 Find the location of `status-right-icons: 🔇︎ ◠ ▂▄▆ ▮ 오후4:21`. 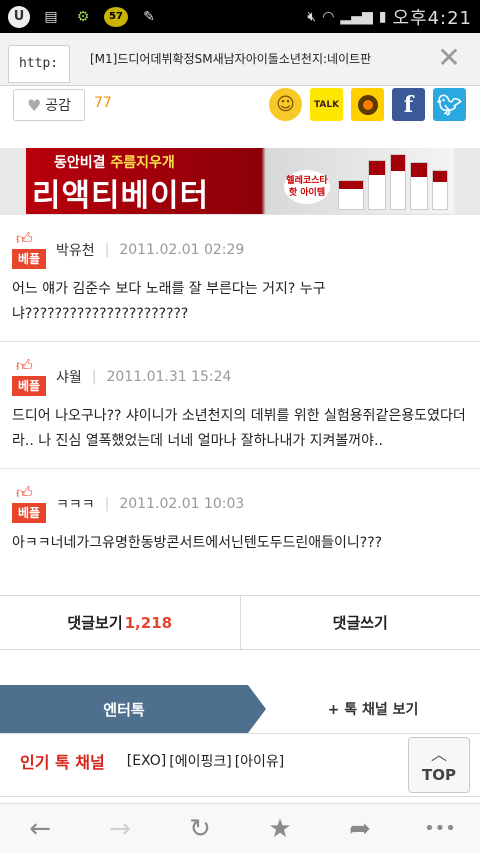

status-right-icons: 🔇︎ ◠ ▂▄▆ ▮ 오후4:21 is located at coordinates (389, 17).